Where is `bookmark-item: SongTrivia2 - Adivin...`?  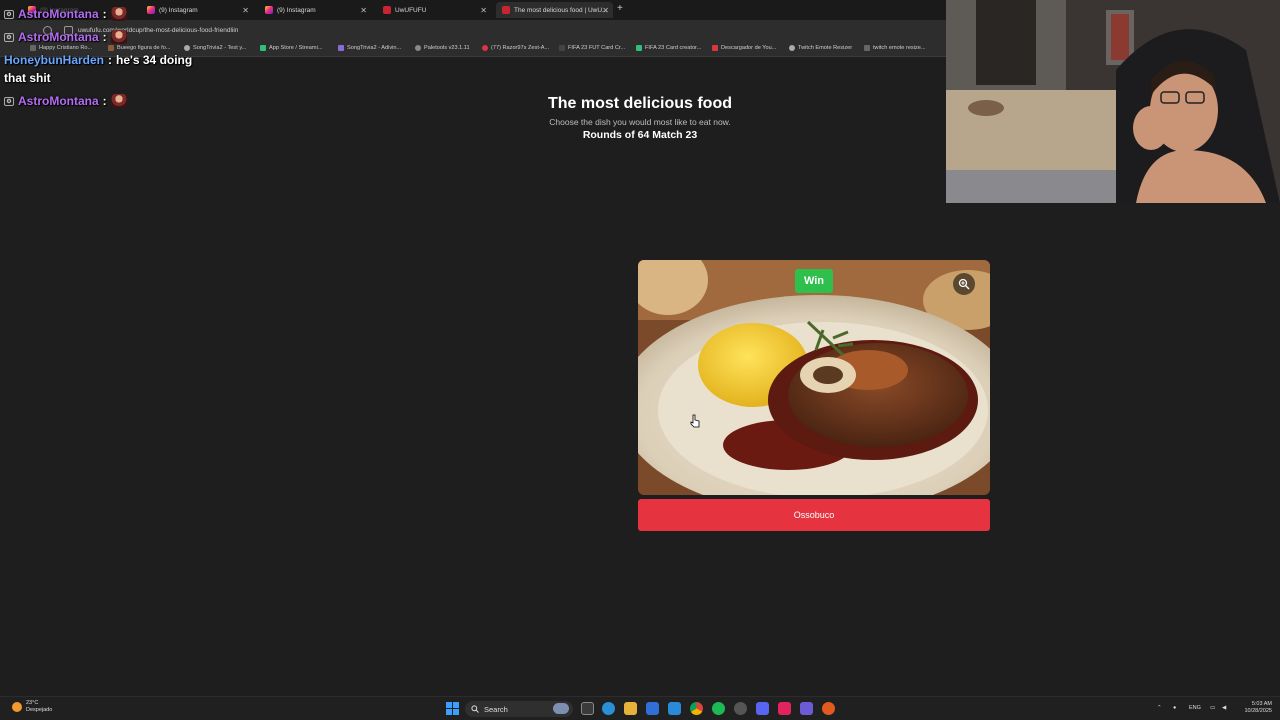
bookmark-item: SongTrivia2 - Adivin... is located at coordinates (369, 48).